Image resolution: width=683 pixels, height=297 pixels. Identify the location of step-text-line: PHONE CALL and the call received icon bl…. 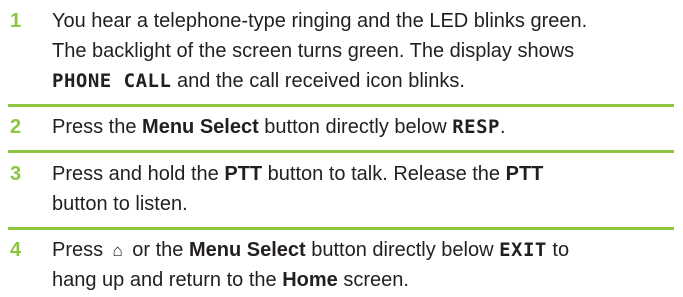
(258, 81).